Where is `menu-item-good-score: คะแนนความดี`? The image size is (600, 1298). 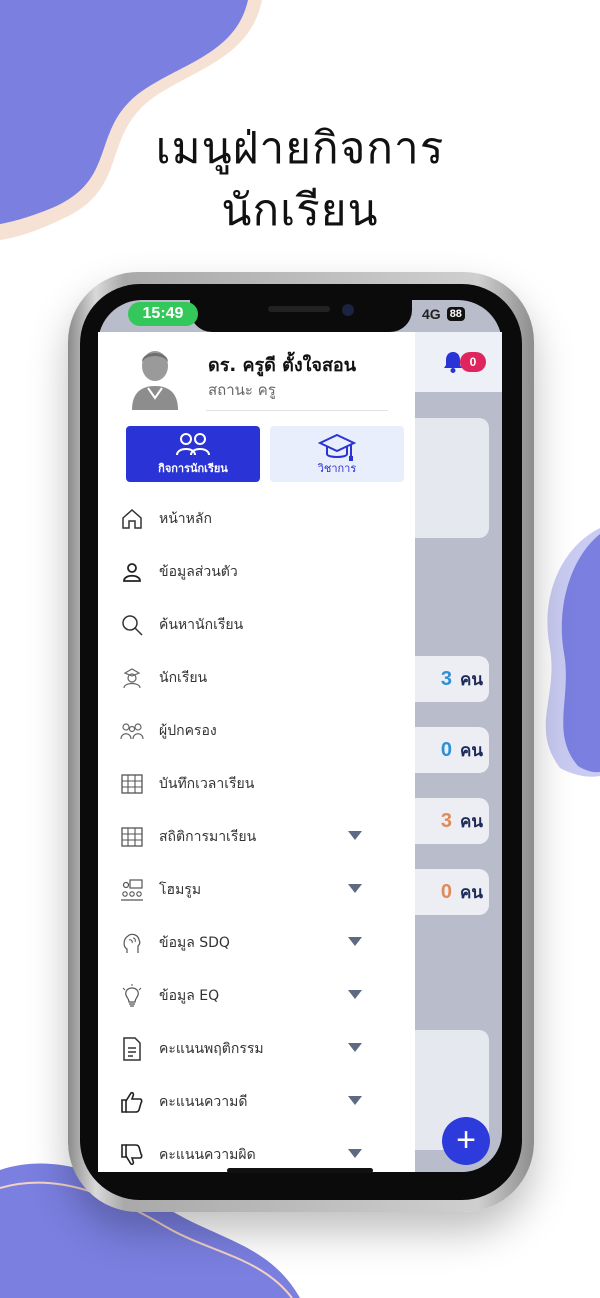
menu-item-good-score: คะแนนความดี is located at coordinates (245, 1102).